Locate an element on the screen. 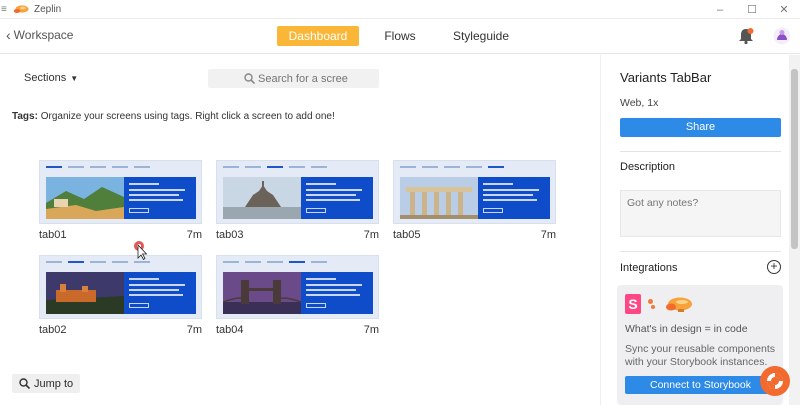 Image resolution: width=800 pixels, height=405 pixels. back-label: Workspace is located at coordinates (43, 35).